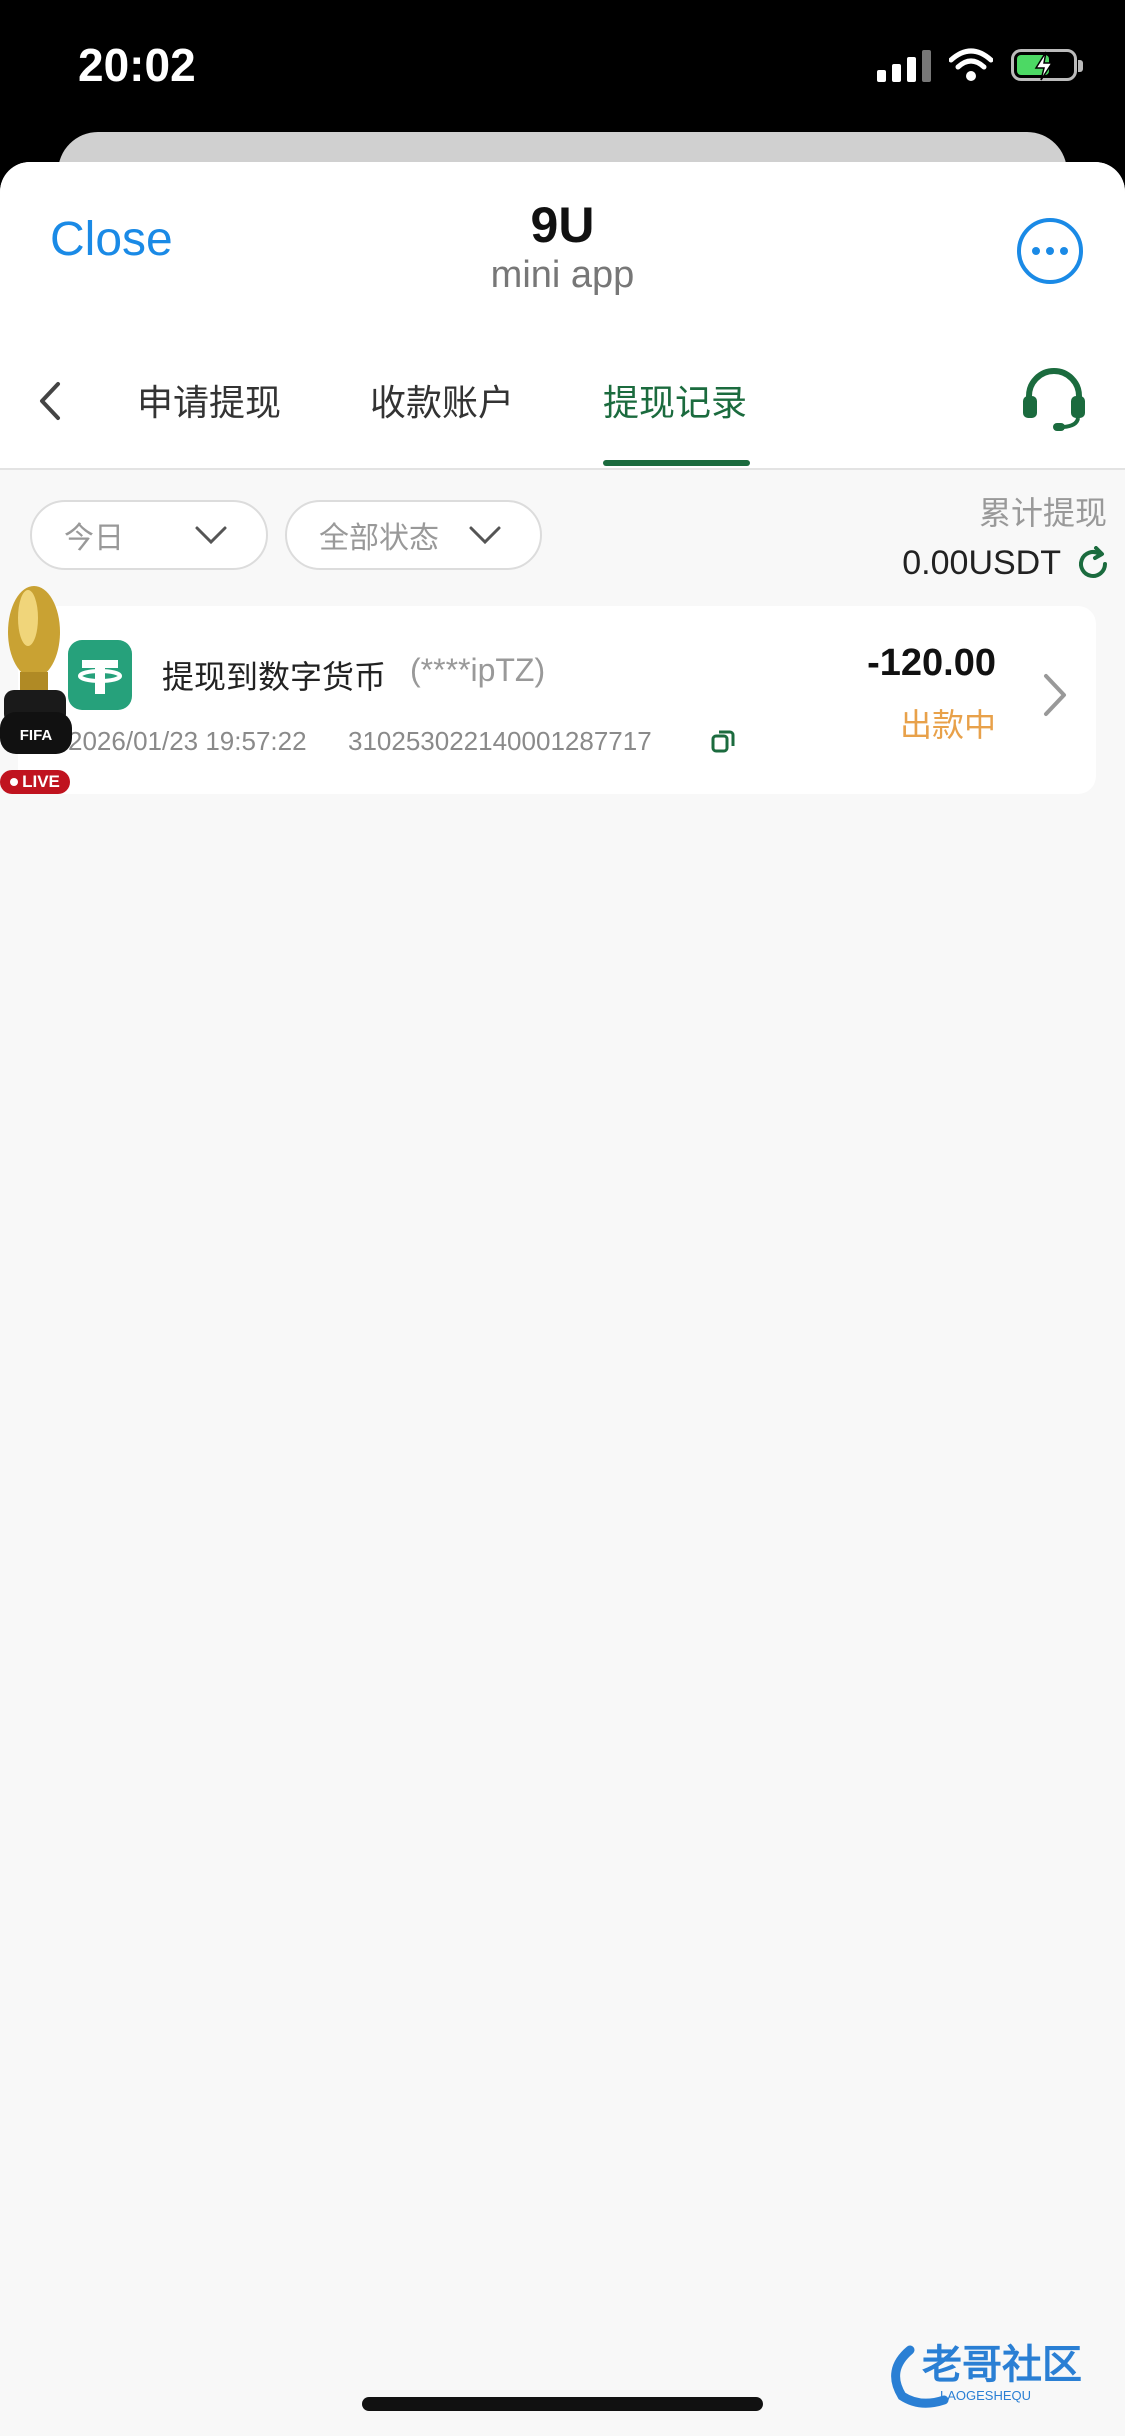 The height and width of the screenshot is (2436, 1125). Describe the element at coordinates (442, 400) in the screenshot. I see `tab-payee-accounts: 收款账户` at that location.